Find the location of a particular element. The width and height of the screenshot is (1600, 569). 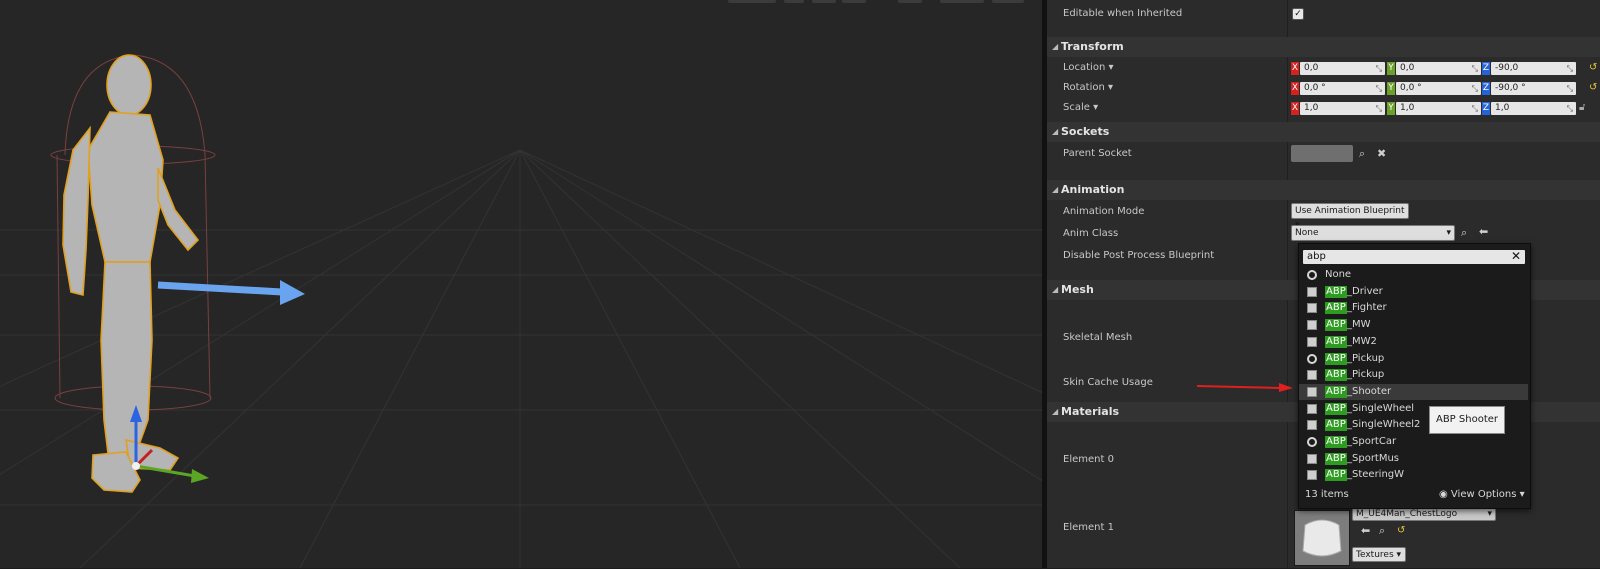

character-mannequin is located at coordinates (131, 273).